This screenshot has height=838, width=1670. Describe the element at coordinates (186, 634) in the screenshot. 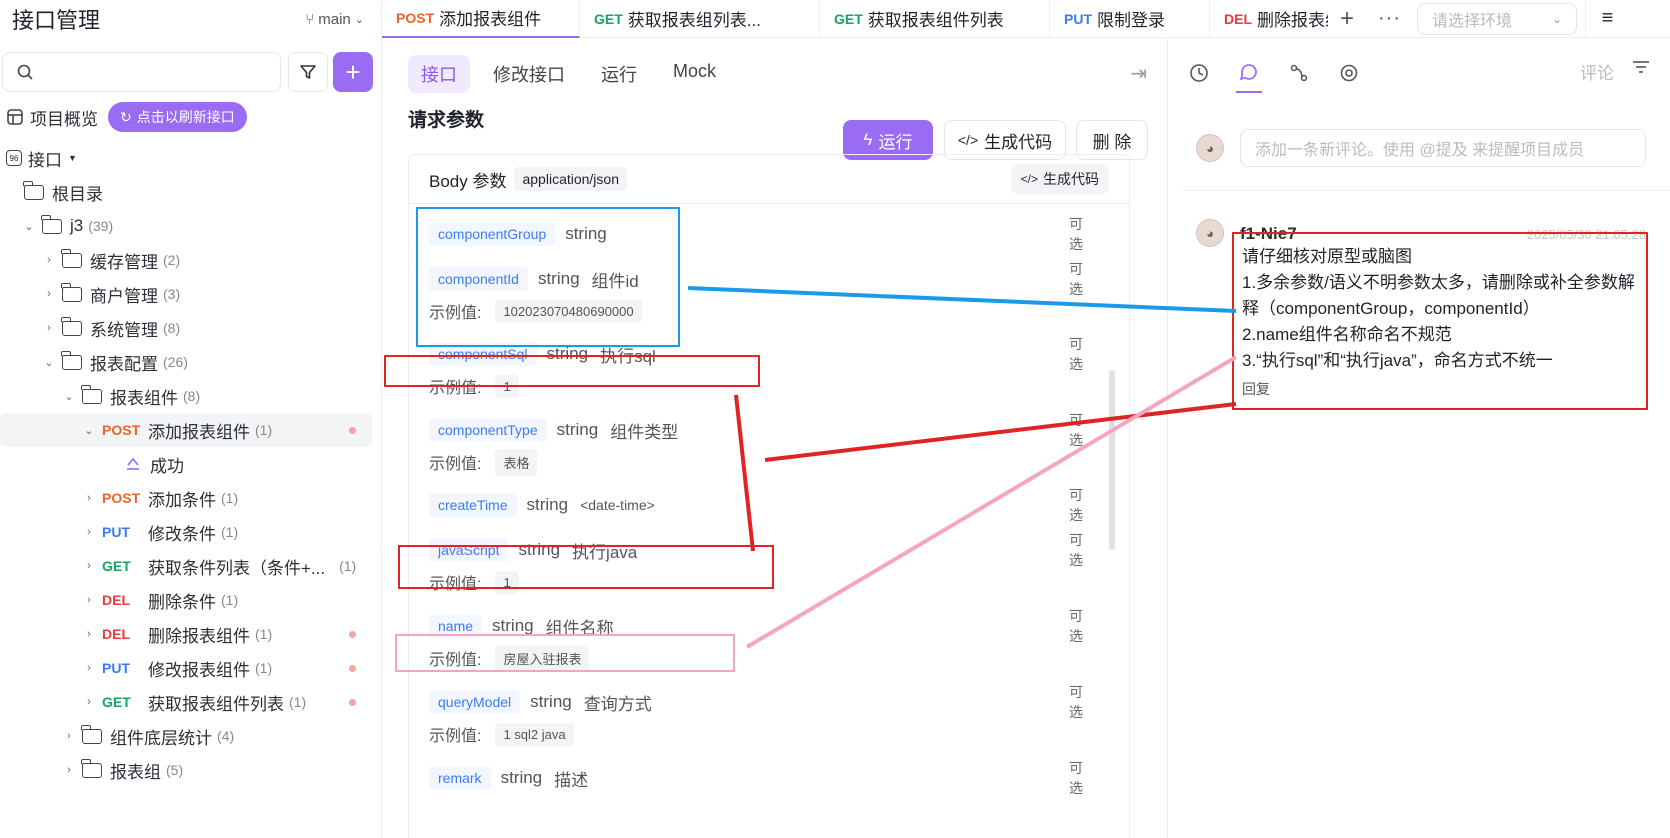

I see `tree-endpoint: › DEL 删除报表组件 (1)` at that location.